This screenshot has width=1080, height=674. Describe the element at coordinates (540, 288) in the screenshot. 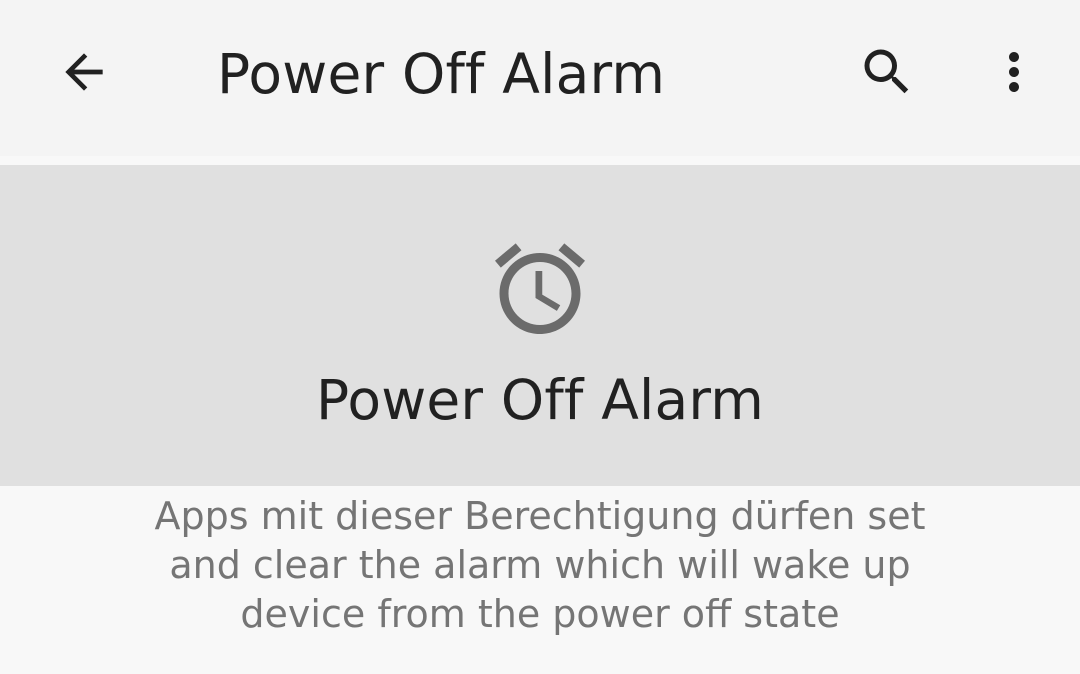

I see `alarm-clock-icon` at that location.